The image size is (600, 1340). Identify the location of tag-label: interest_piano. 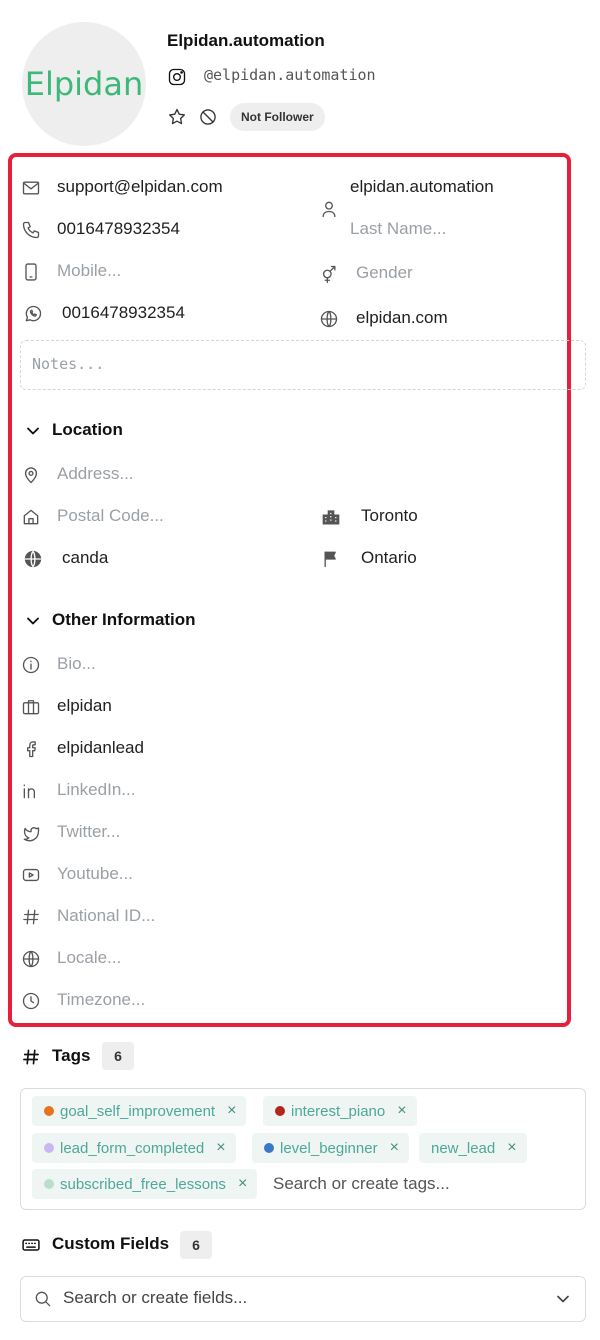
(338, 1111).